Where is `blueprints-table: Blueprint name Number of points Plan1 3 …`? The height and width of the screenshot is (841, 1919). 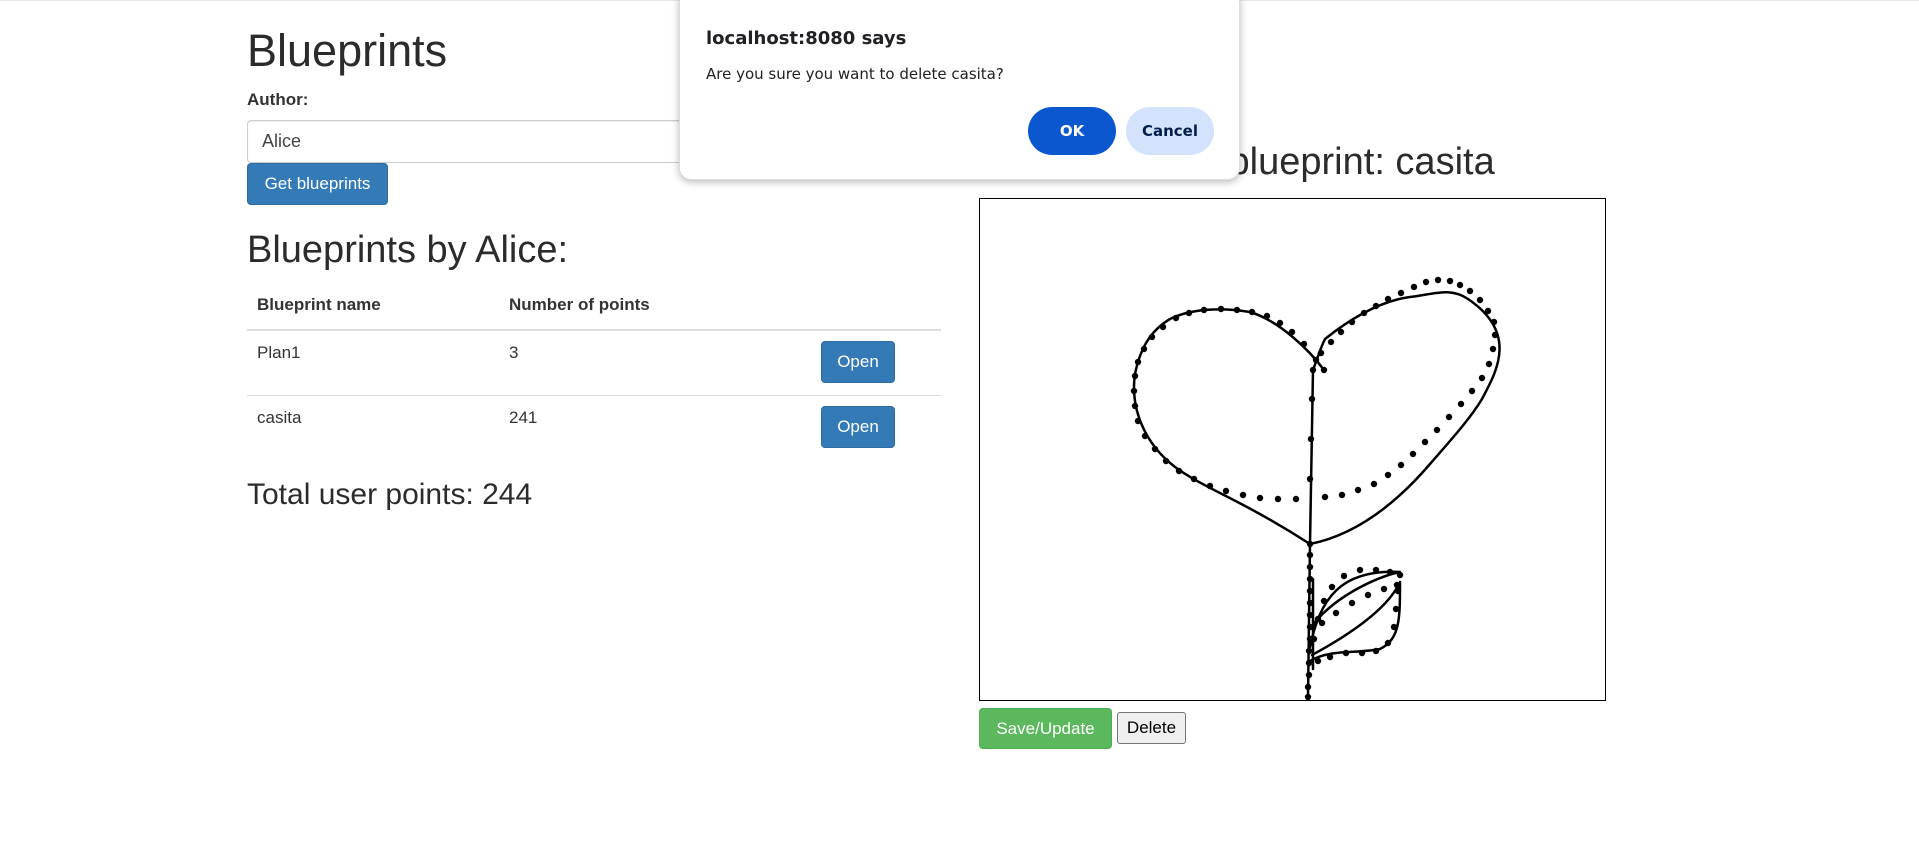
blueprints-table: Blueprint name Number of points Plan1 3 … is located at coordinates (594, 372).